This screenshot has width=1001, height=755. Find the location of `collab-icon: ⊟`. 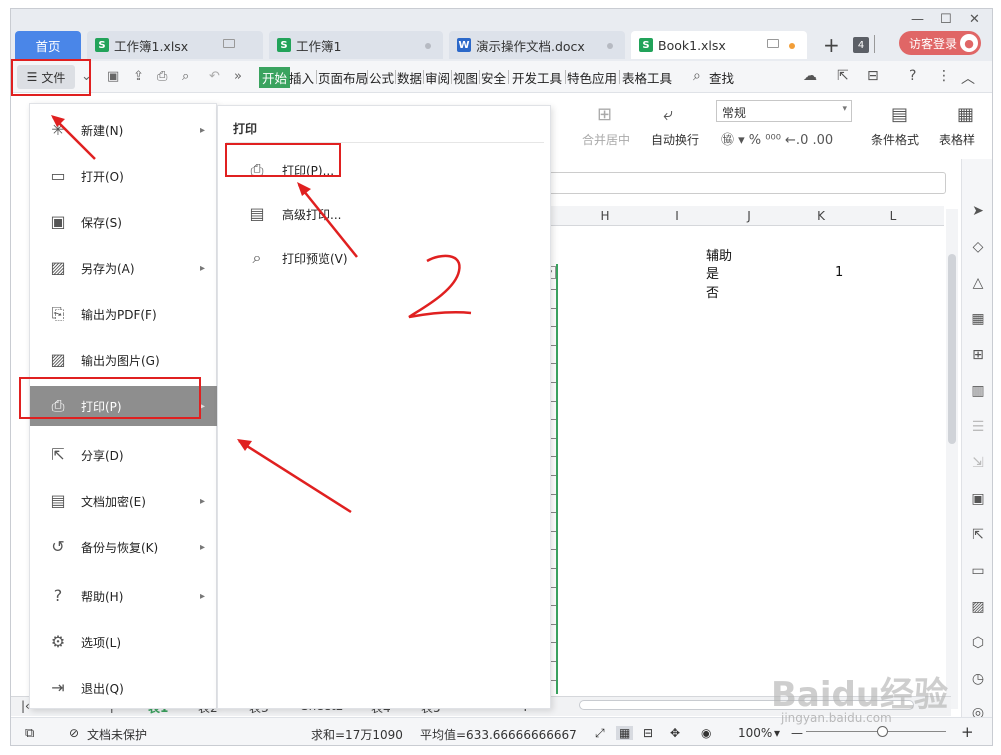

collab-icon: ⊟ is located at coordinates (873, 76).